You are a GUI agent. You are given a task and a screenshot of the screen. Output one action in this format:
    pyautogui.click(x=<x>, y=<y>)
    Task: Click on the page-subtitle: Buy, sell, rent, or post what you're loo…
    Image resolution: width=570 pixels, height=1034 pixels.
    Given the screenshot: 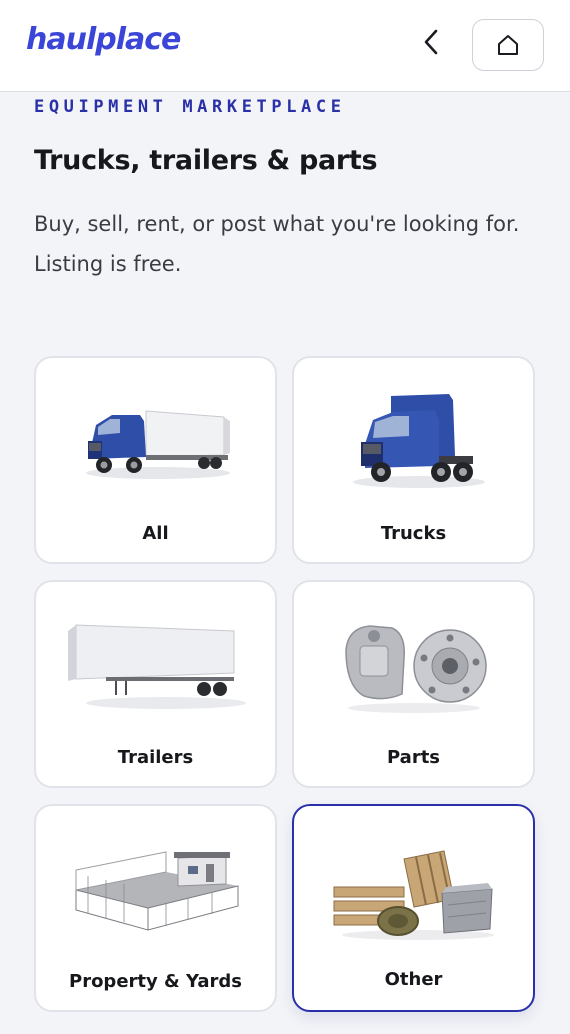 What is the action you would take?
    pyautogui.click(x=277, y=244)
    